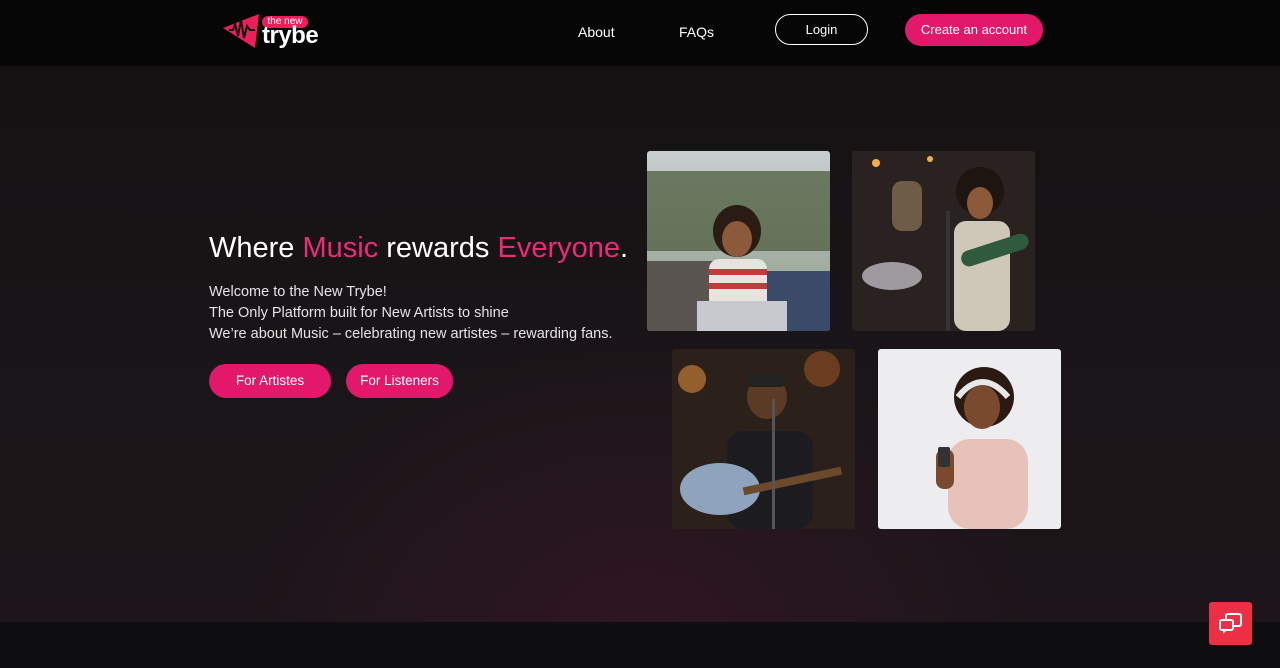  Describe the element at coordinates (624, 248) in the screenshot. I see `headline-part-3: .` at that location.